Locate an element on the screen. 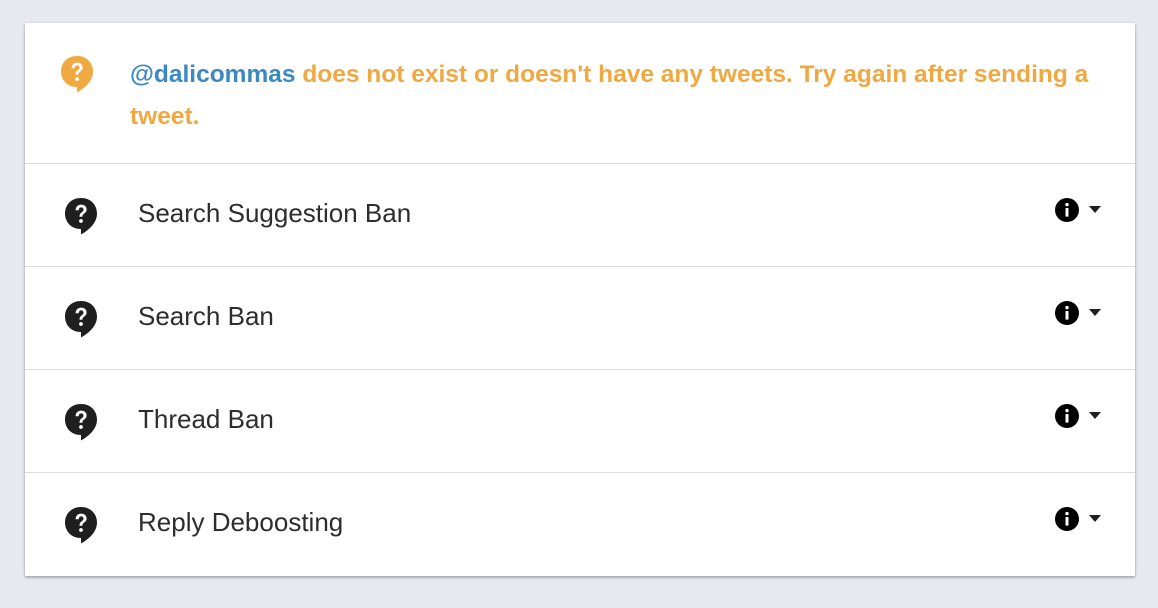 The image size is (1158, 608). check-label: Reply Deboosting is located at coordinates (241, 522).